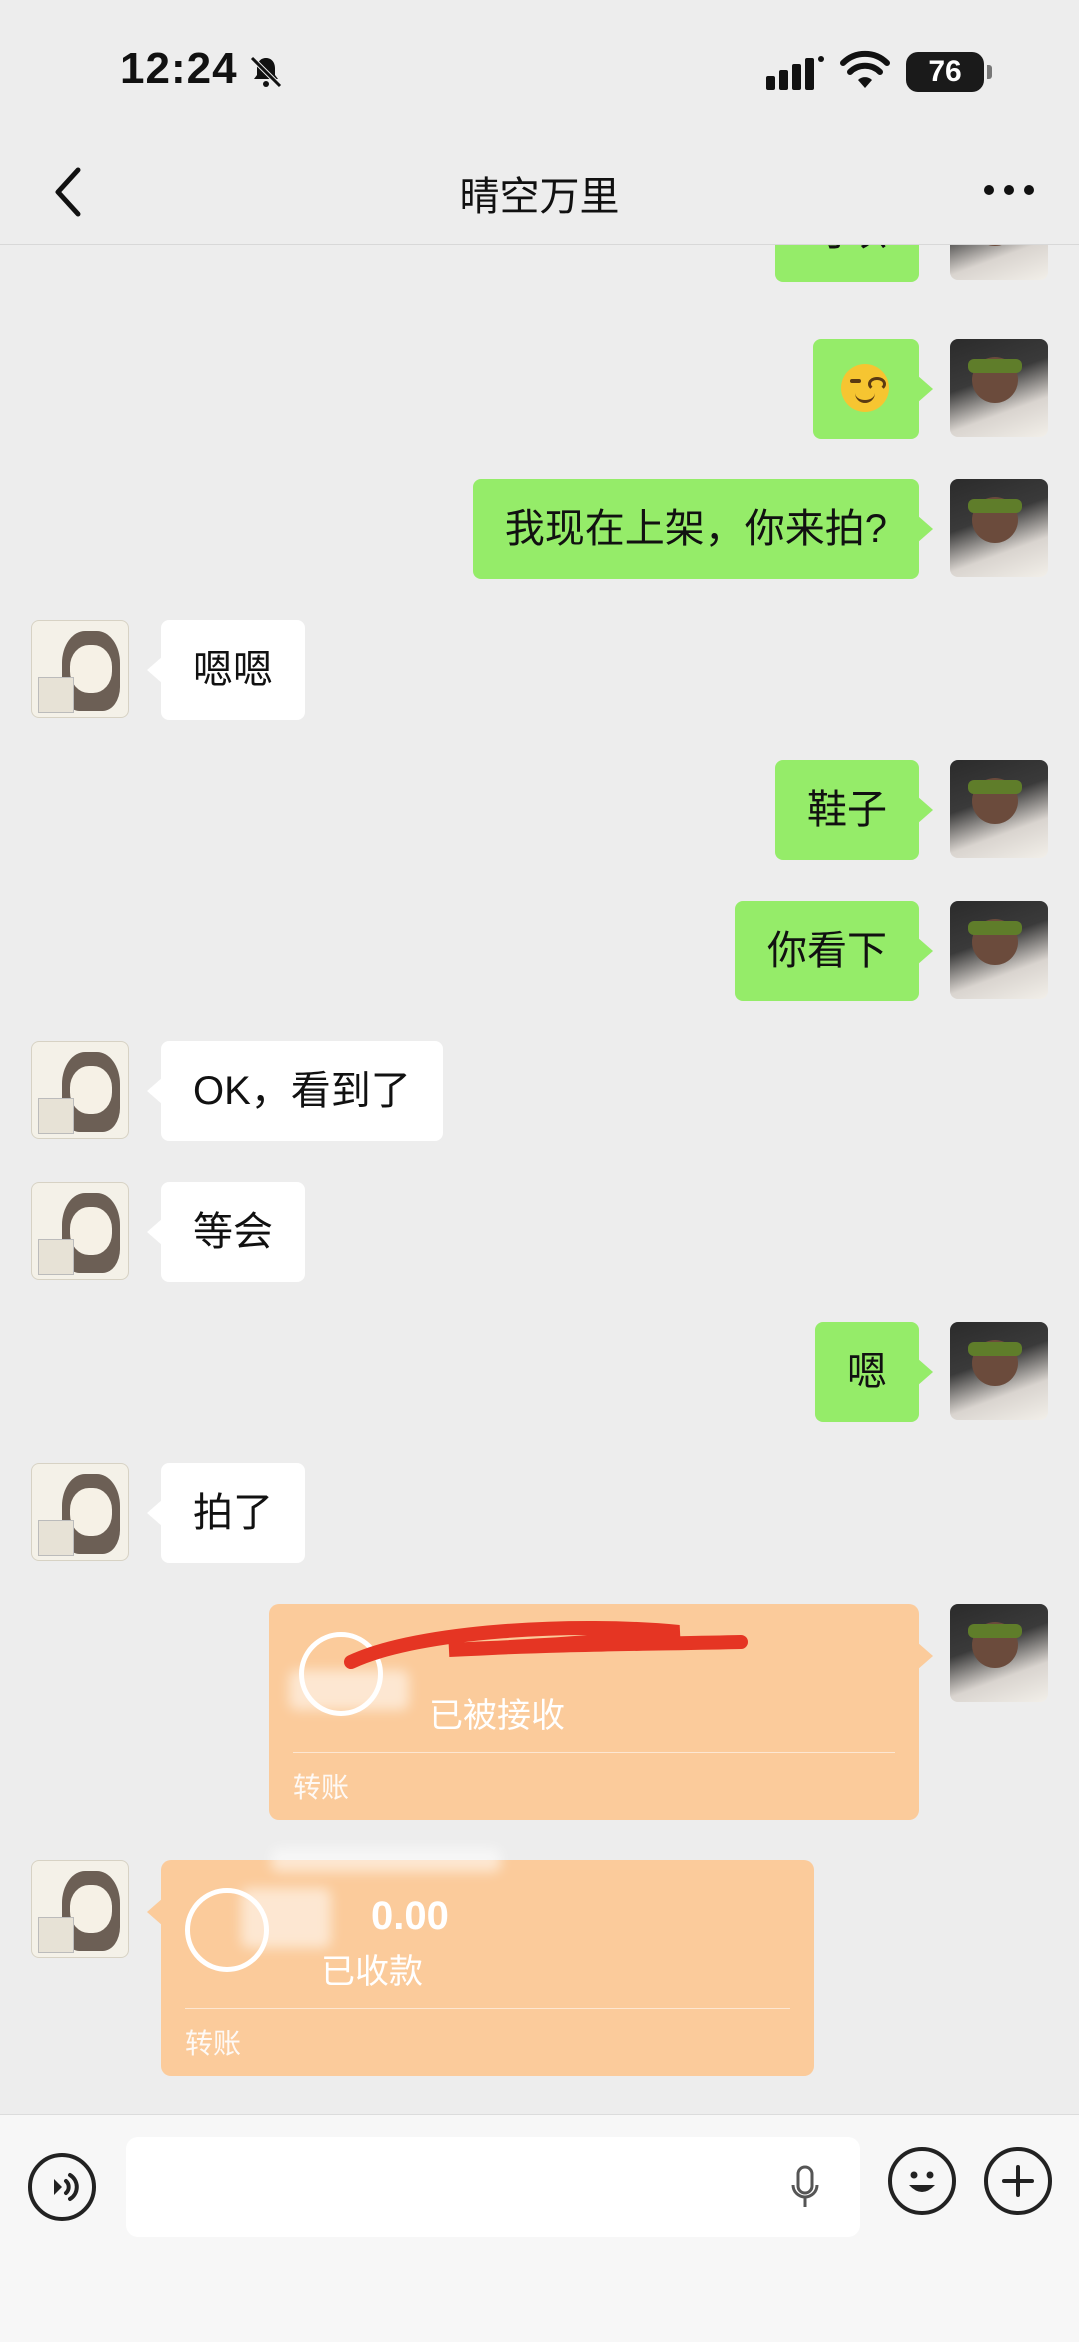  I want to click on transfer-amount: 0.00, so click(410, 1916).